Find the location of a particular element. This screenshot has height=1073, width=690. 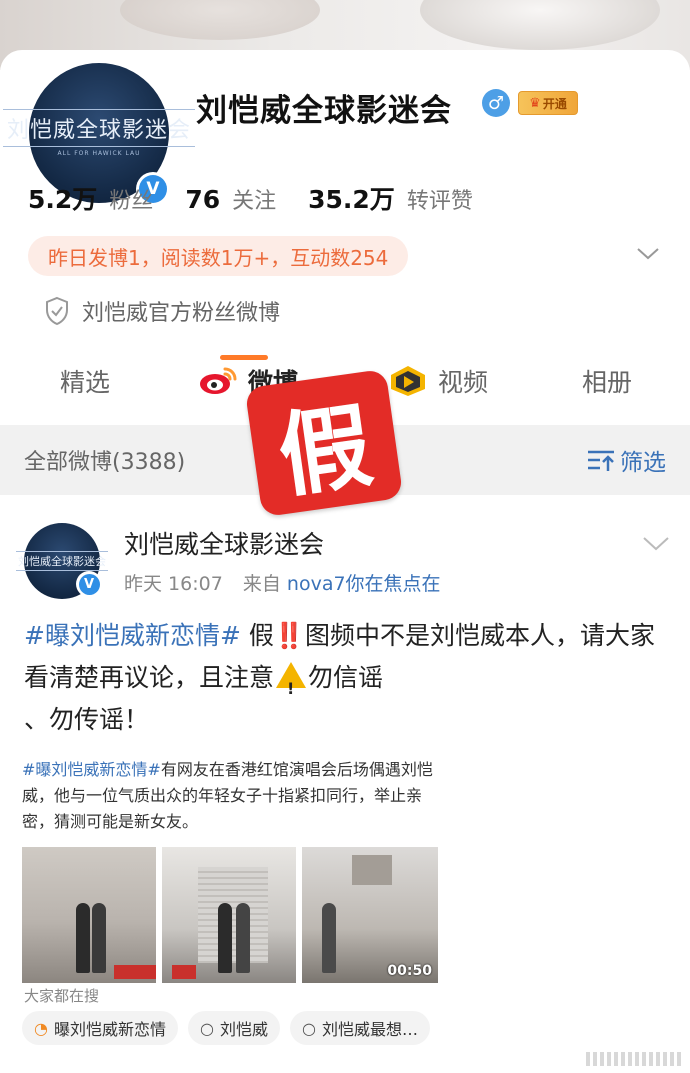

avatar-logo-sub: ALL FOR HAWICK LAU is located at coordinates (99, 153).